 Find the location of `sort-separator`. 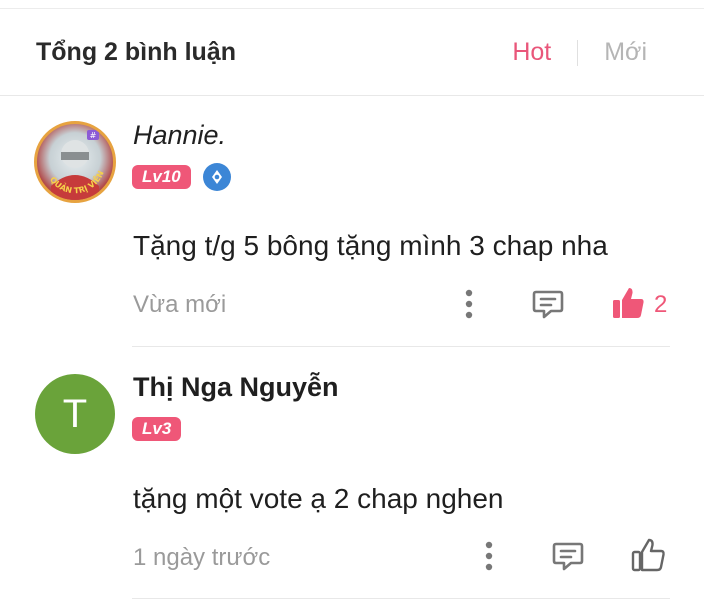

sort-separator is located at coordinates (578, 52).